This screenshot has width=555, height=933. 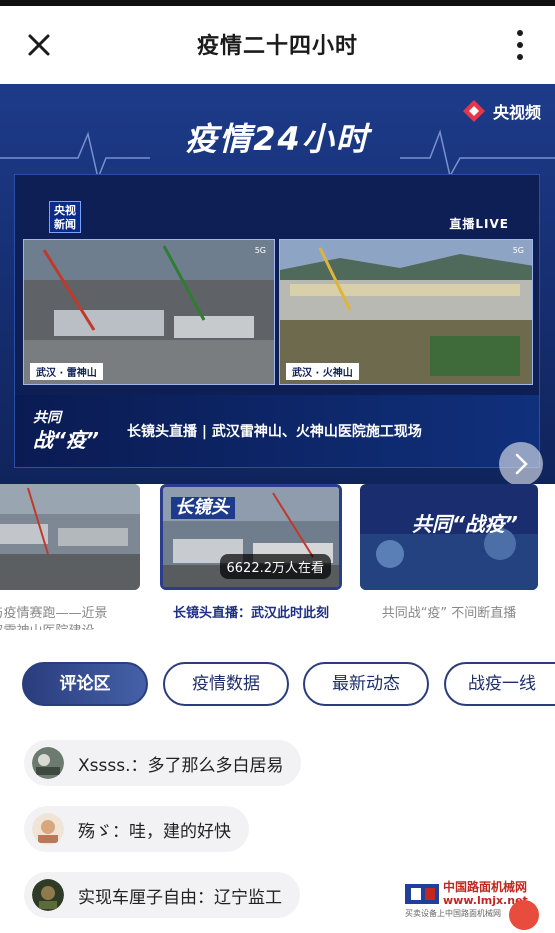 What do you see at coordinates (521, 463) in the screenshot?
I see `chevron-right-icon` at bounding box center [521, 463].